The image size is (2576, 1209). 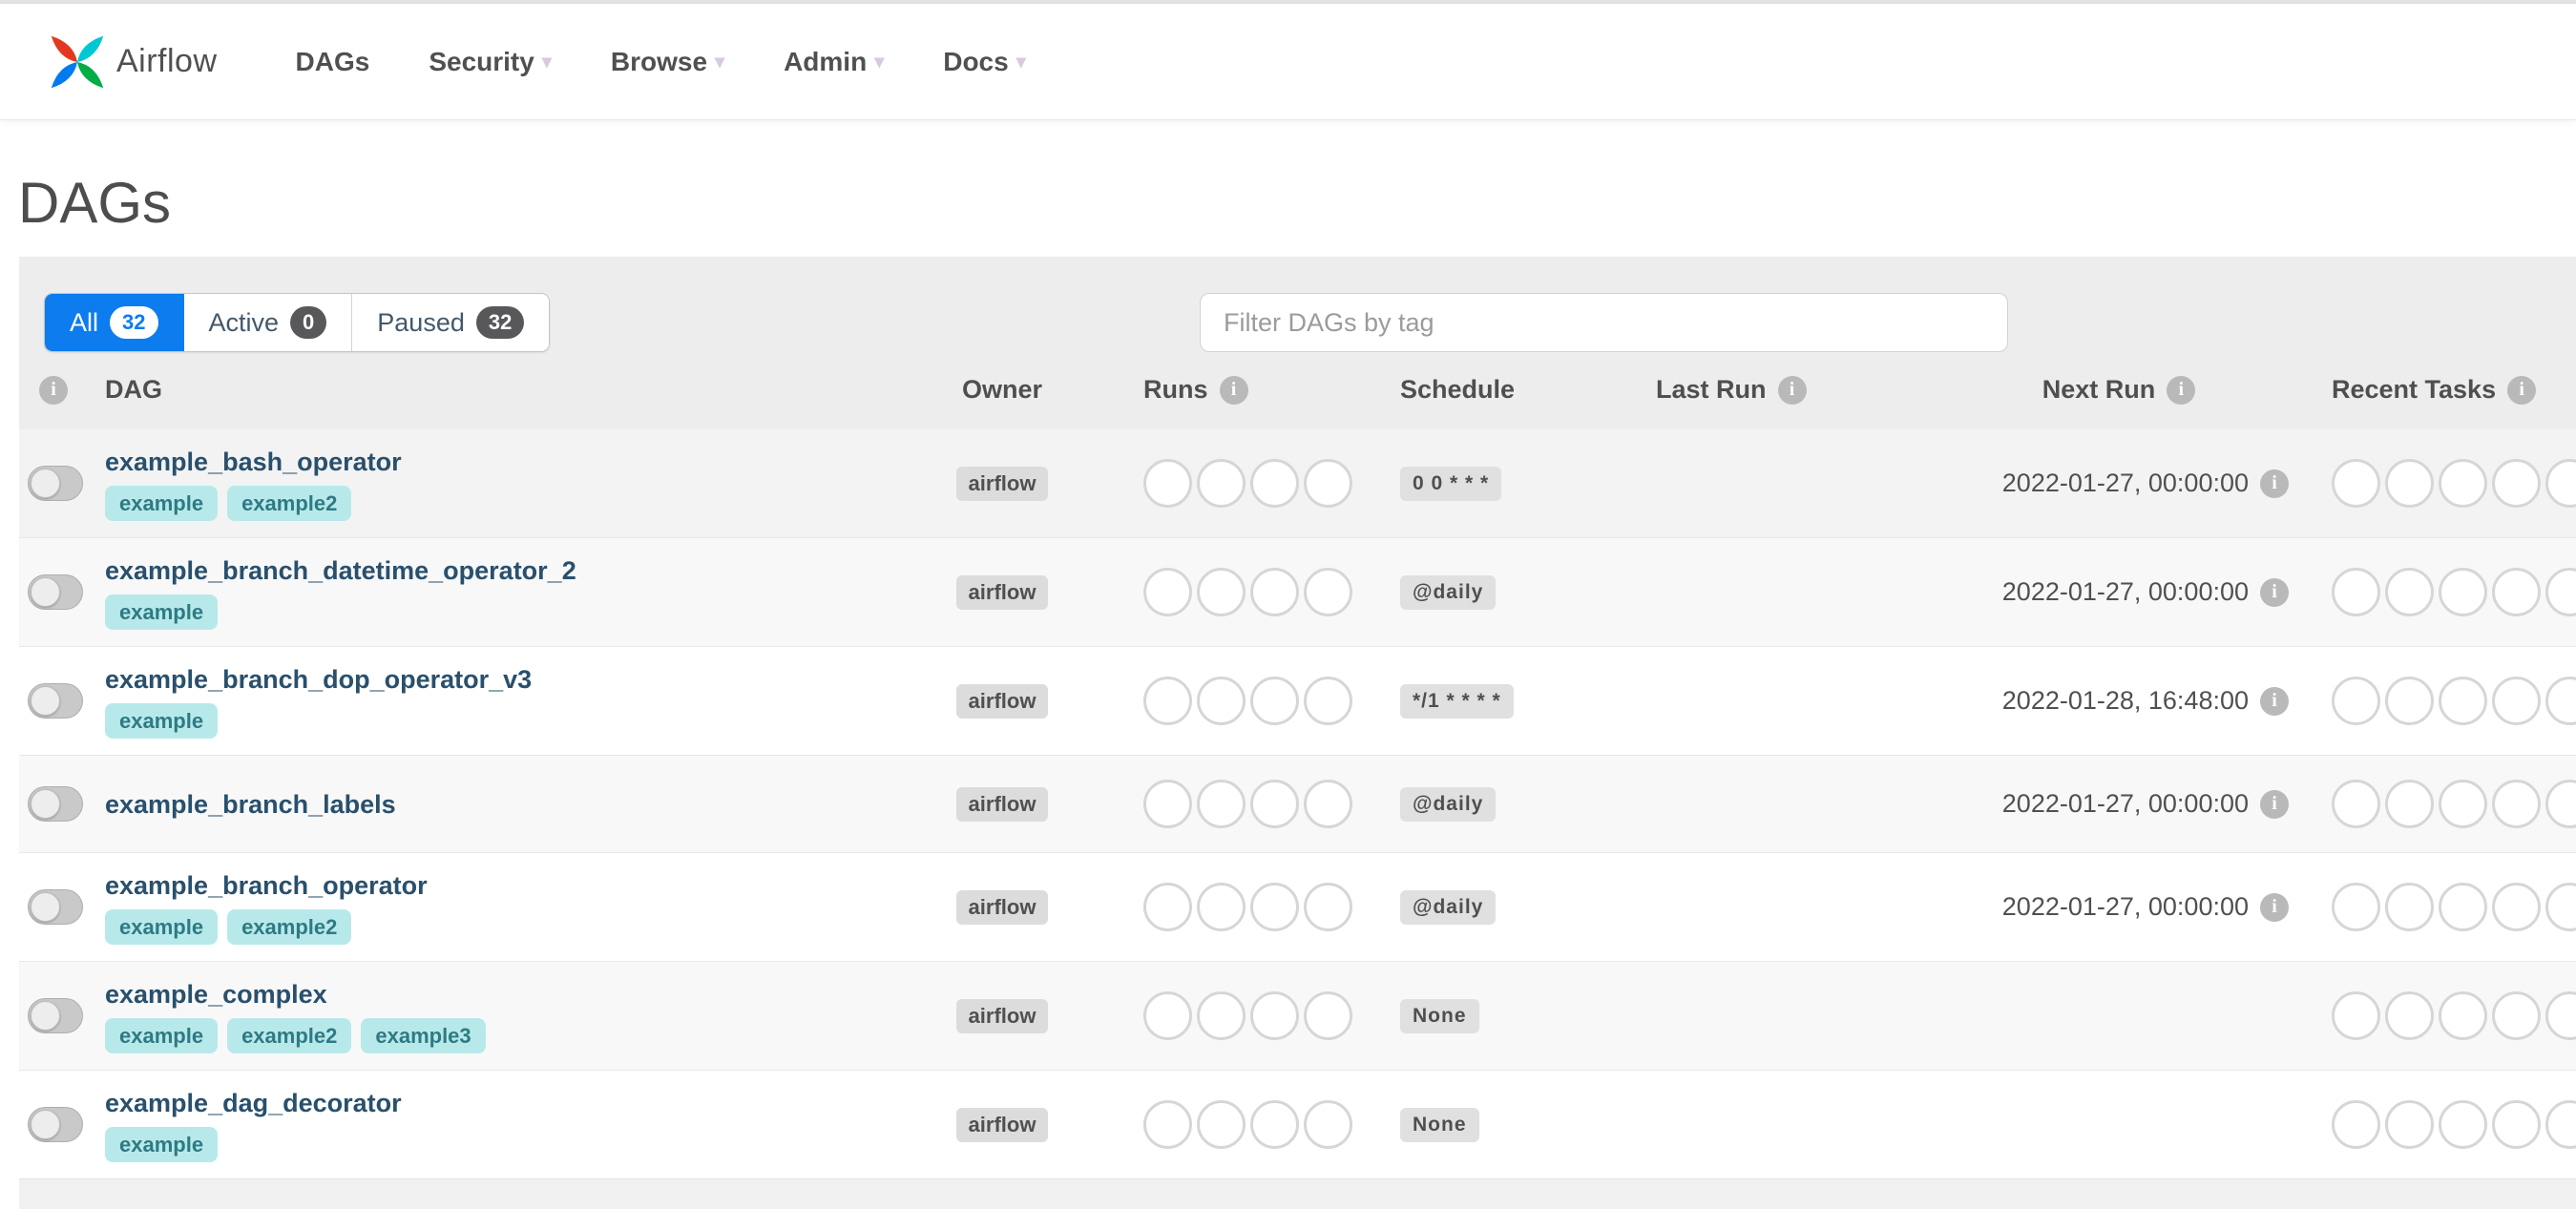 I want to click on filter-dags-by-tag-input, so click(x=1604, y=322).